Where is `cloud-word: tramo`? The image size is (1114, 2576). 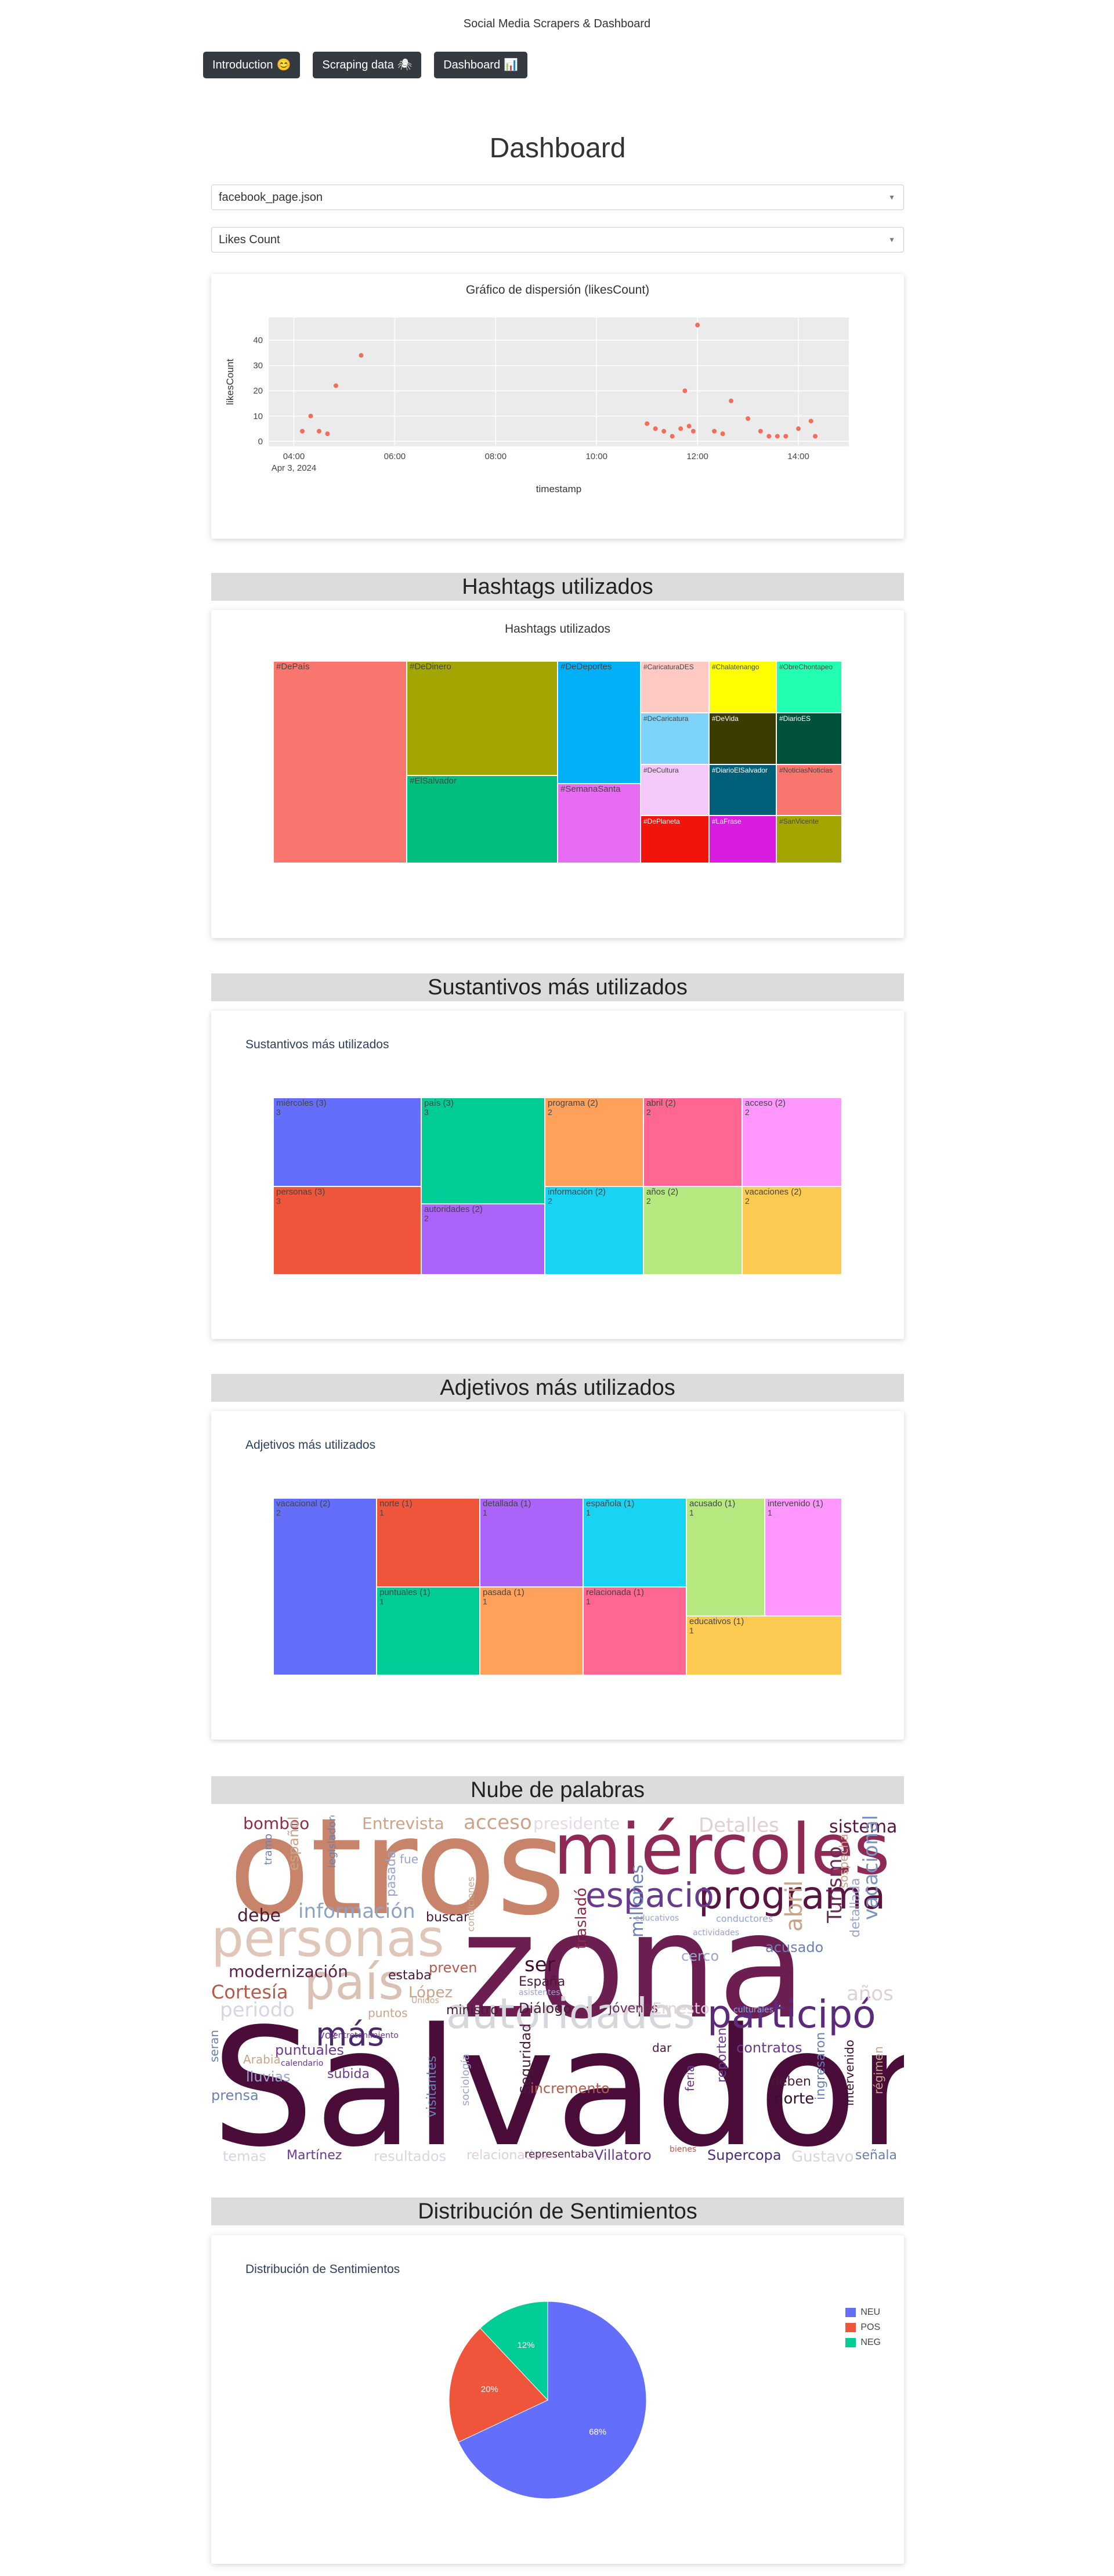 cloud-word: tramo is located at coordinates (268, 1849).